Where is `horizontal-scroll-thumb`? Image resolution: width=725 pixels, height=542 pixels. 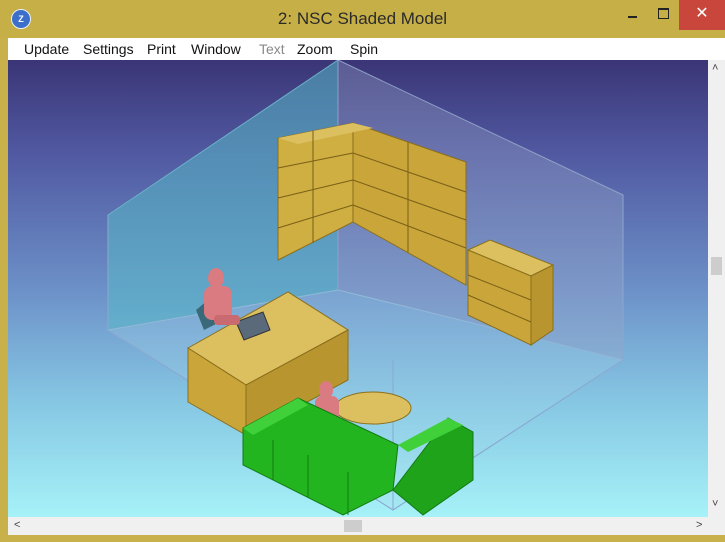
horizontal-scroll-thumb is located at coordinates (353, 526).